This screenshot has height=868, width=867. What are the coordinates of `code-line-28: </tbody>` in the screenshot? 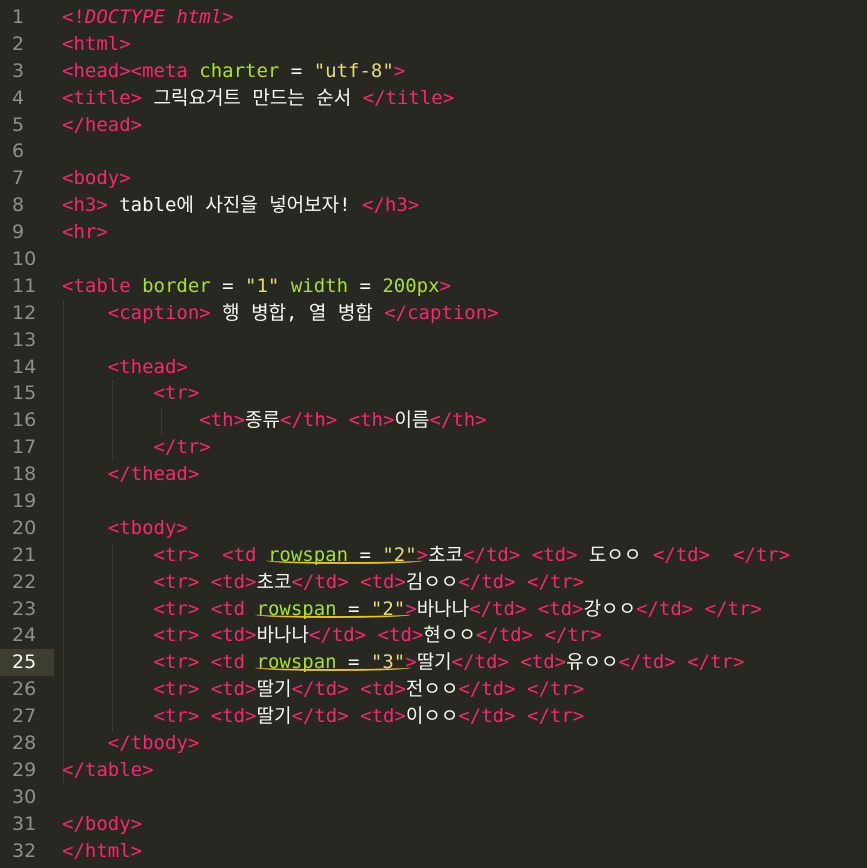 It's located at (464, 743).